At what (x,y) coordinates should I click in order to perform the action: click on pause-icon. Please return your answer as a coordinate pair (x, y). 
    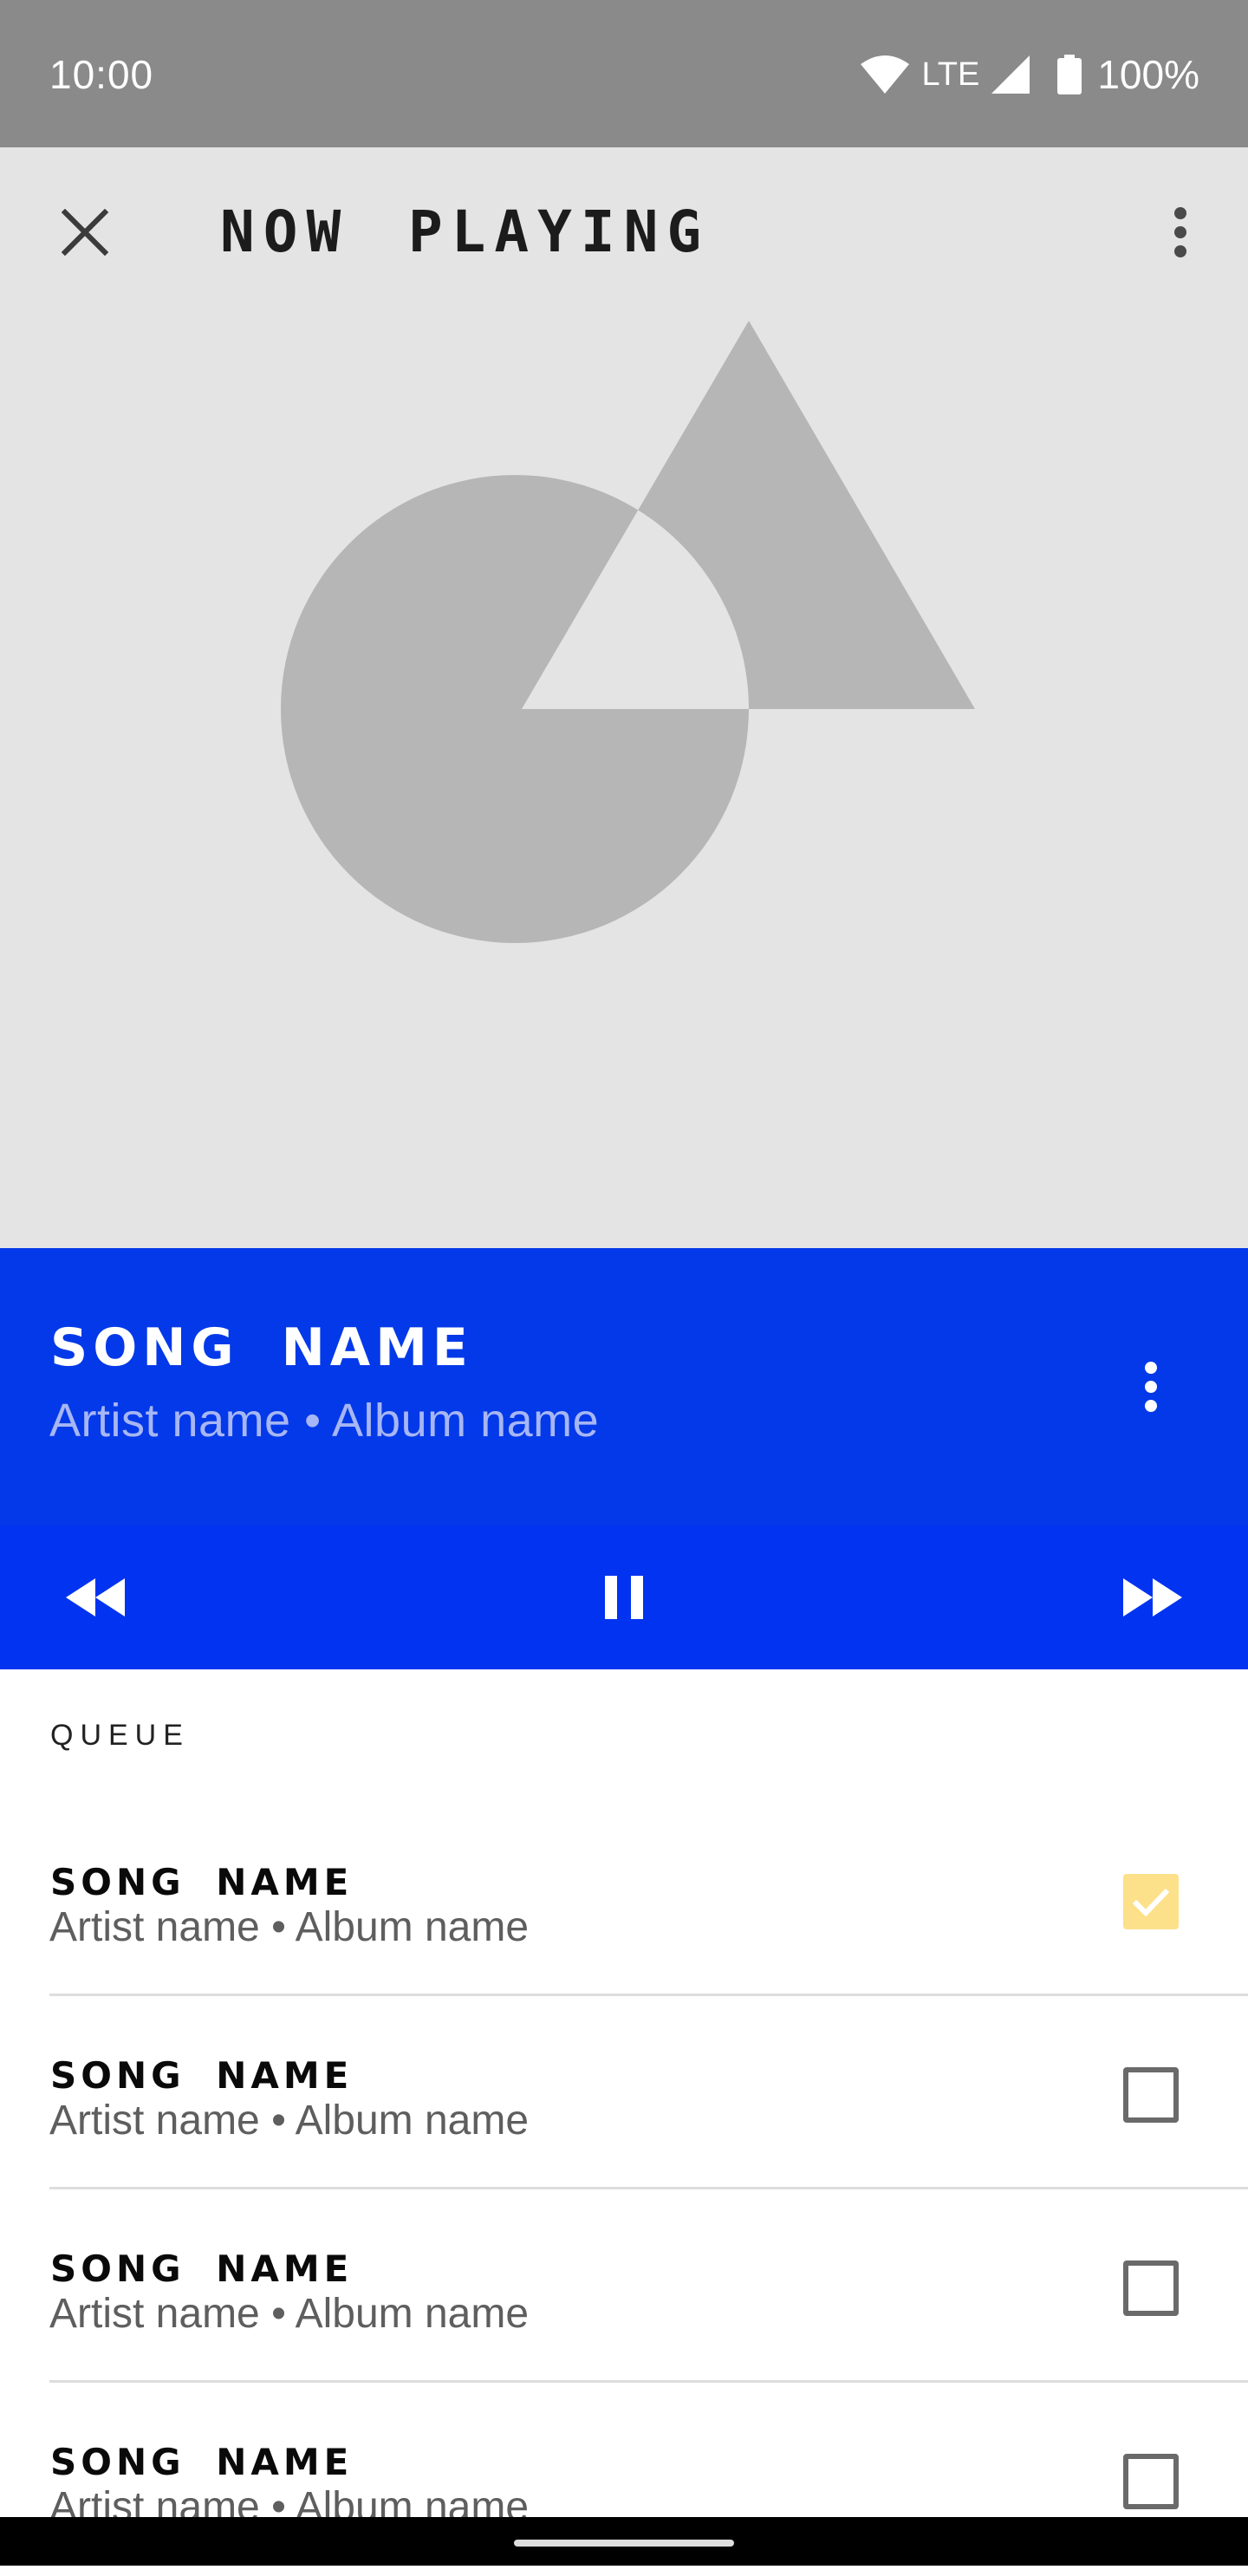
    Looking at the image, I should click on (624, 1597).